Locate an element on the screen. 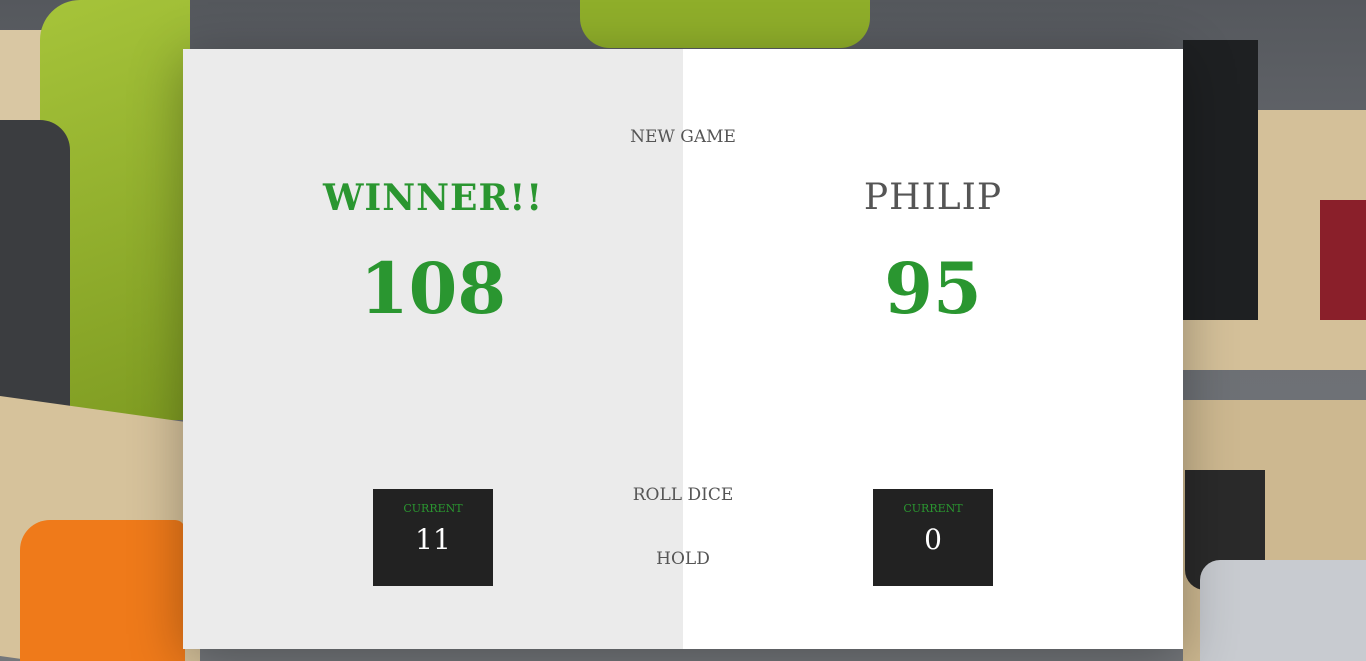 The height and width of the screenshot is (661, 1366). player-0-score: 108 is located at coordinates (433, 288).